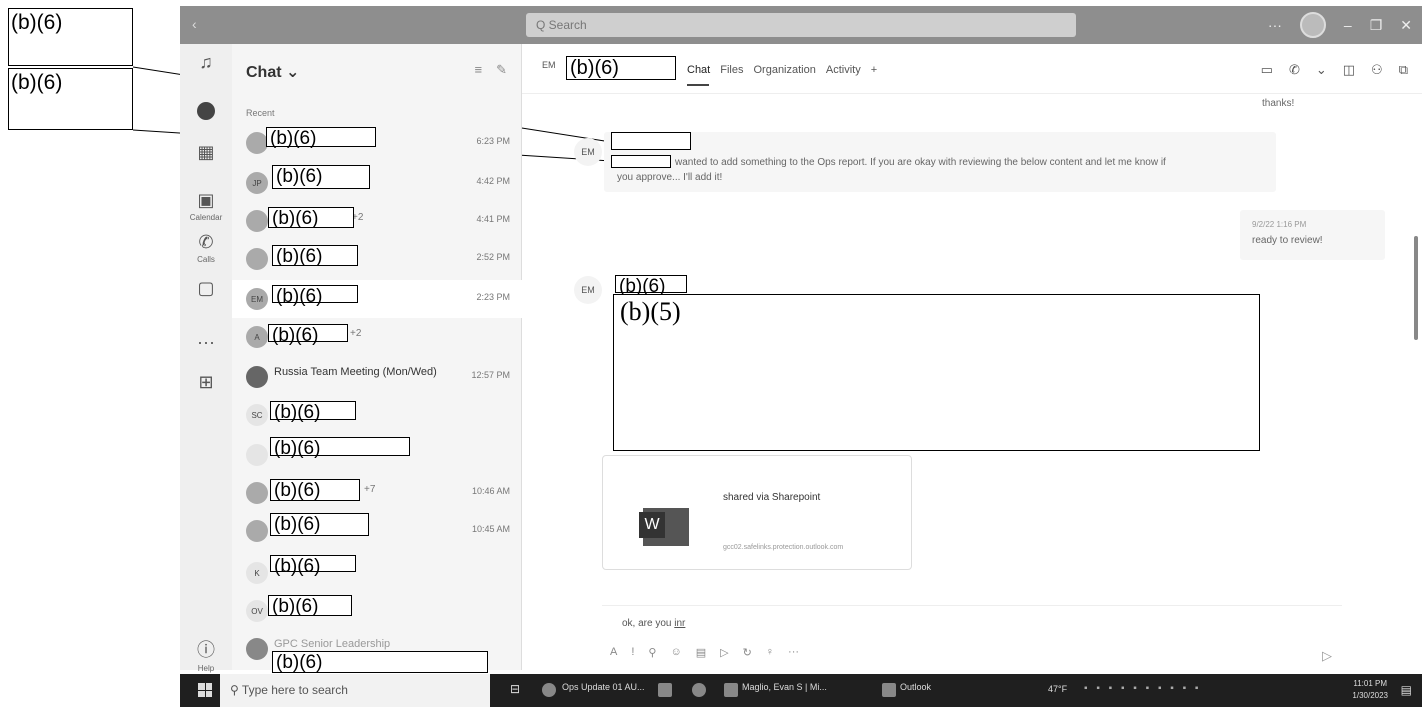  I want to click on apps-icon: ⊞, so click(206, 382).